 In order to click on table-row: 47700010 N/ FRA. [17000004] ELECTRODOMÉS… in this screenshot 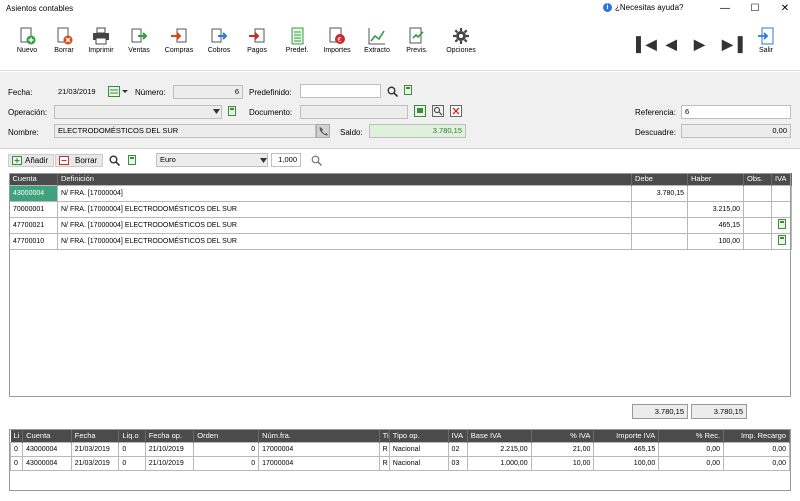, I will do `click(400, 241)`.